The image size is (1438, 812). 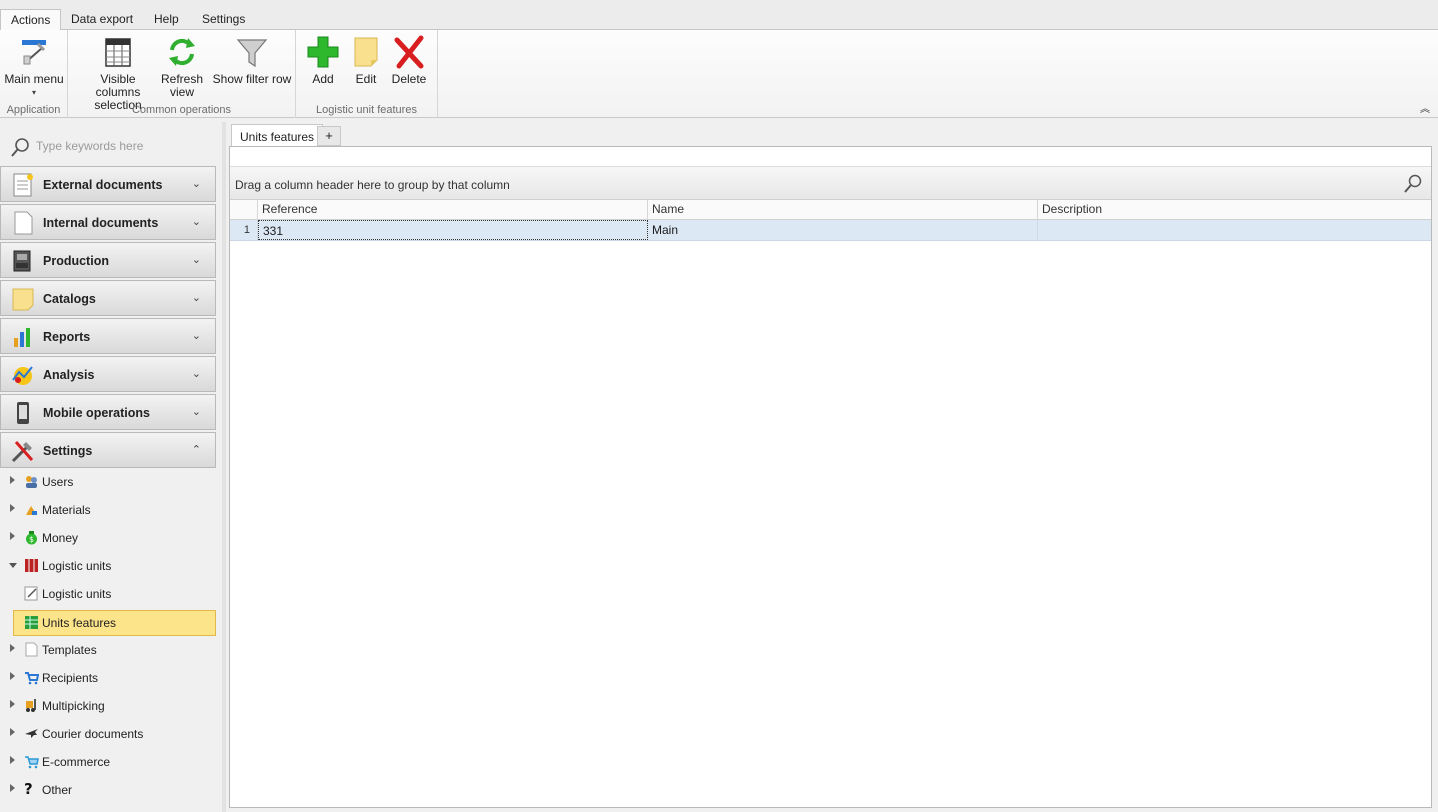 What do you see at coordinates (182, 52) in the screenshot?
I see `refresh-icon` at bounding box center [182, 52].